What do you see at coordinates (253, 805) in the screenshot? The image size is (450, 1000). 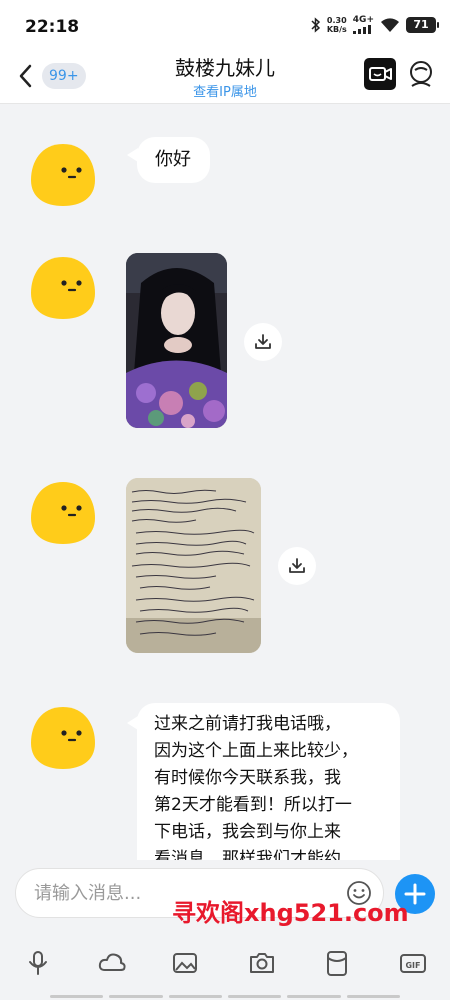 I see `message-line: 第2天才能看到！所以打一` at bounding box center [253, 805].